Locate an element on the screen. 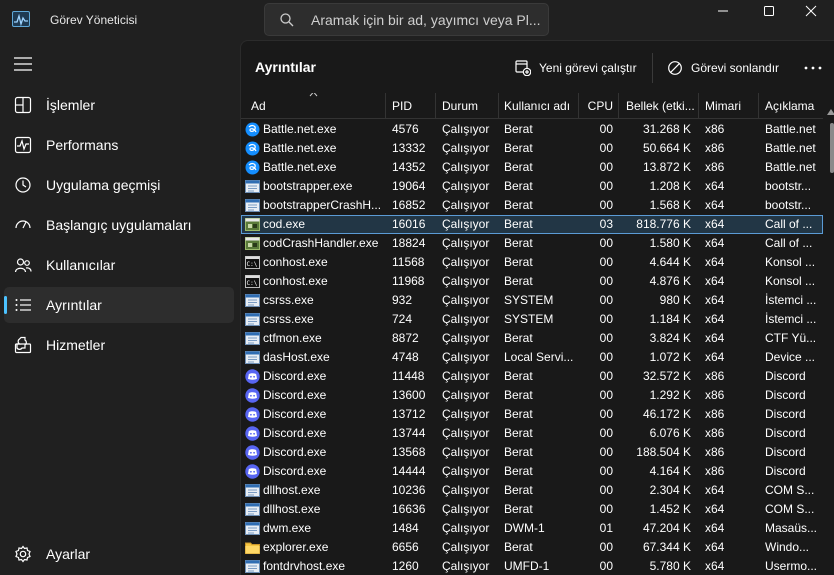 This screenshot has height=575, width=834. more-options-button is located at coordinates (813, 68).